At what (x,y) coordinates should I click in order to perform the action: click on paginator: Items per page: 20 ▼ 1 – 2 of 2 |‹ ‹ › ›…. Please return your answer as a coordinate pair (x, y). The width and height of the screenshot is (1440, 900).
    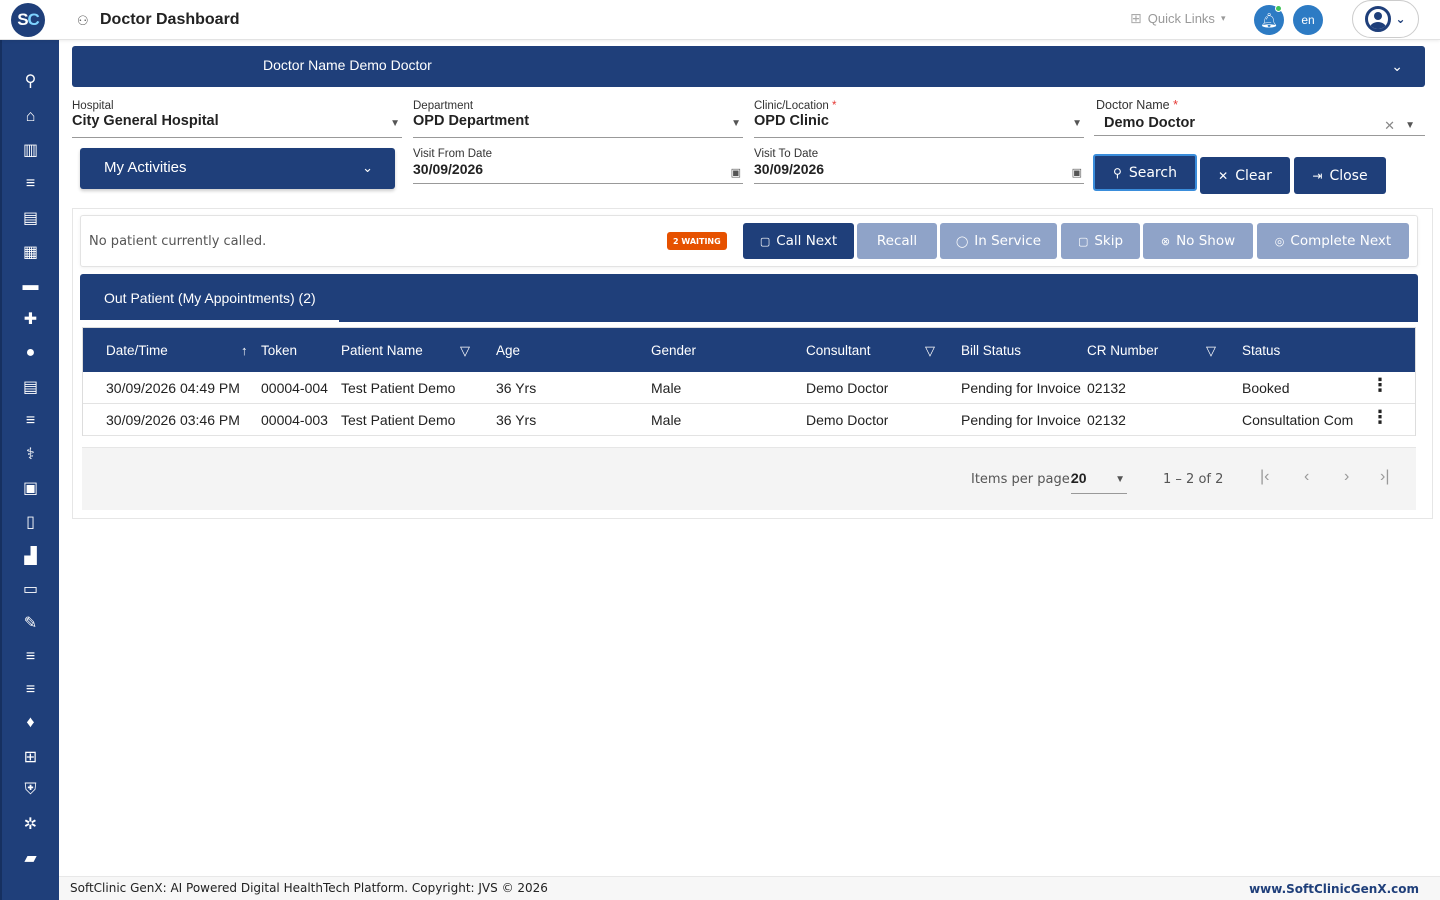
    Looking at the image, I should click on (749, 478).